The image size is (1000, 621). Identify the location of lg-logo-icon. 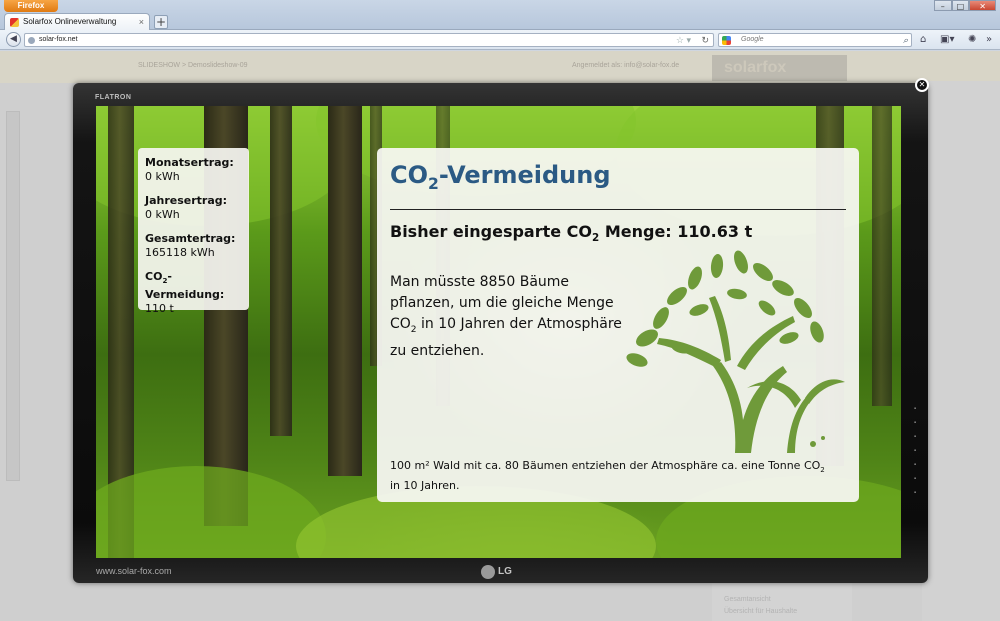
(488, 572).